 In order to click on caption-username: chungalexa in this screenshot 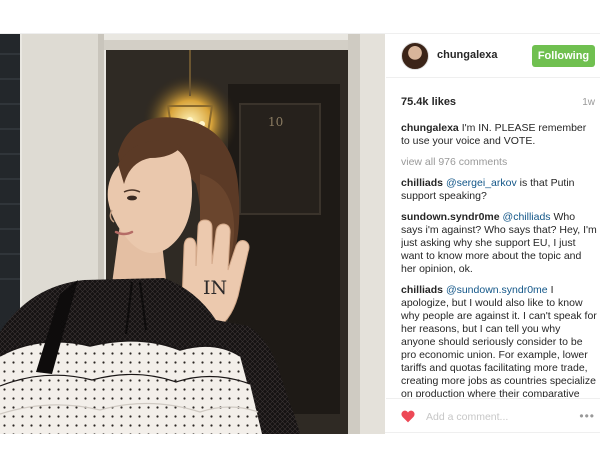, I will do `click(430, 128)`.